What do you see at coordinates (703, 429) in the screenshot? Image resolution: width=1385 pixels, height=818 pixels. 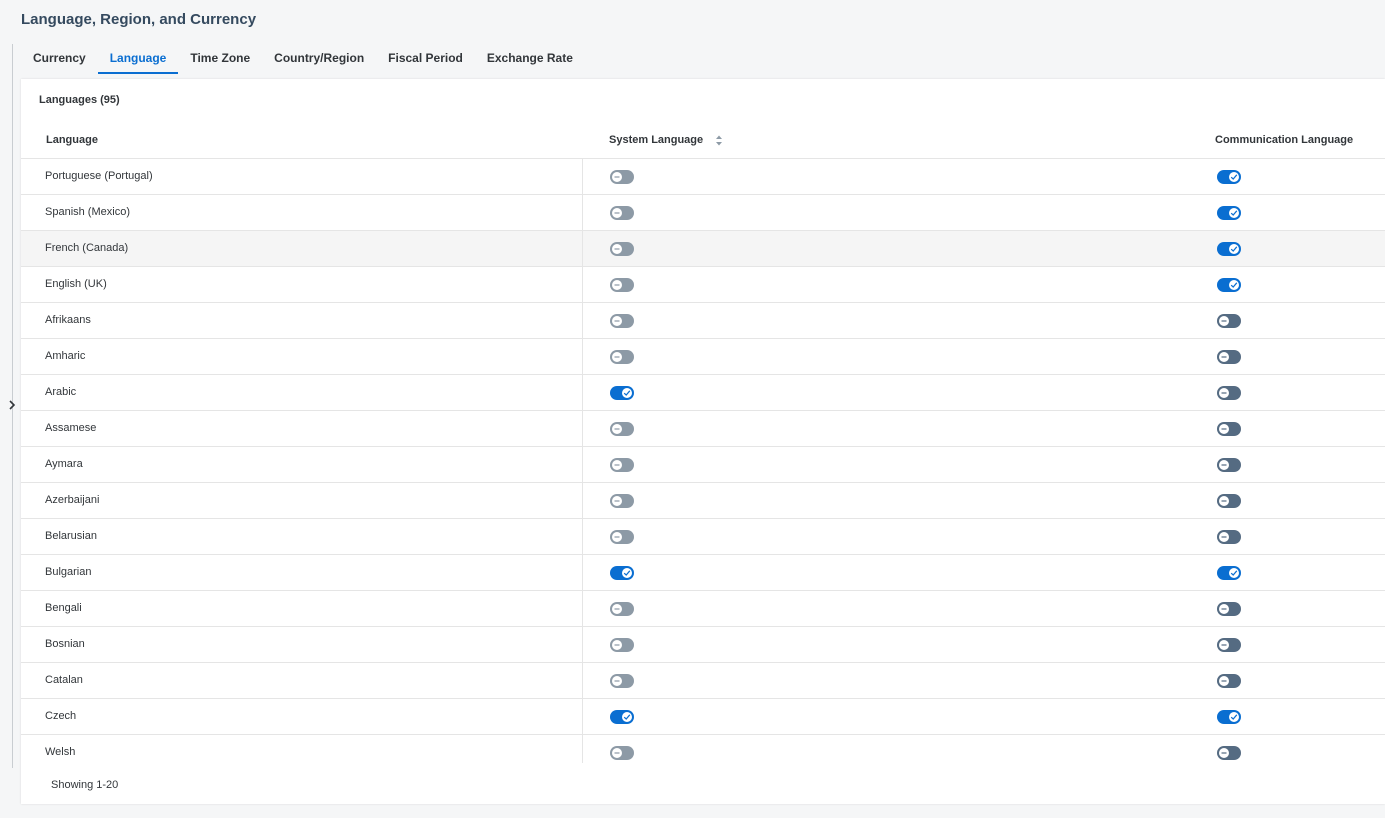 I see `table-row: Assamese` at bounding box center [703, 429].